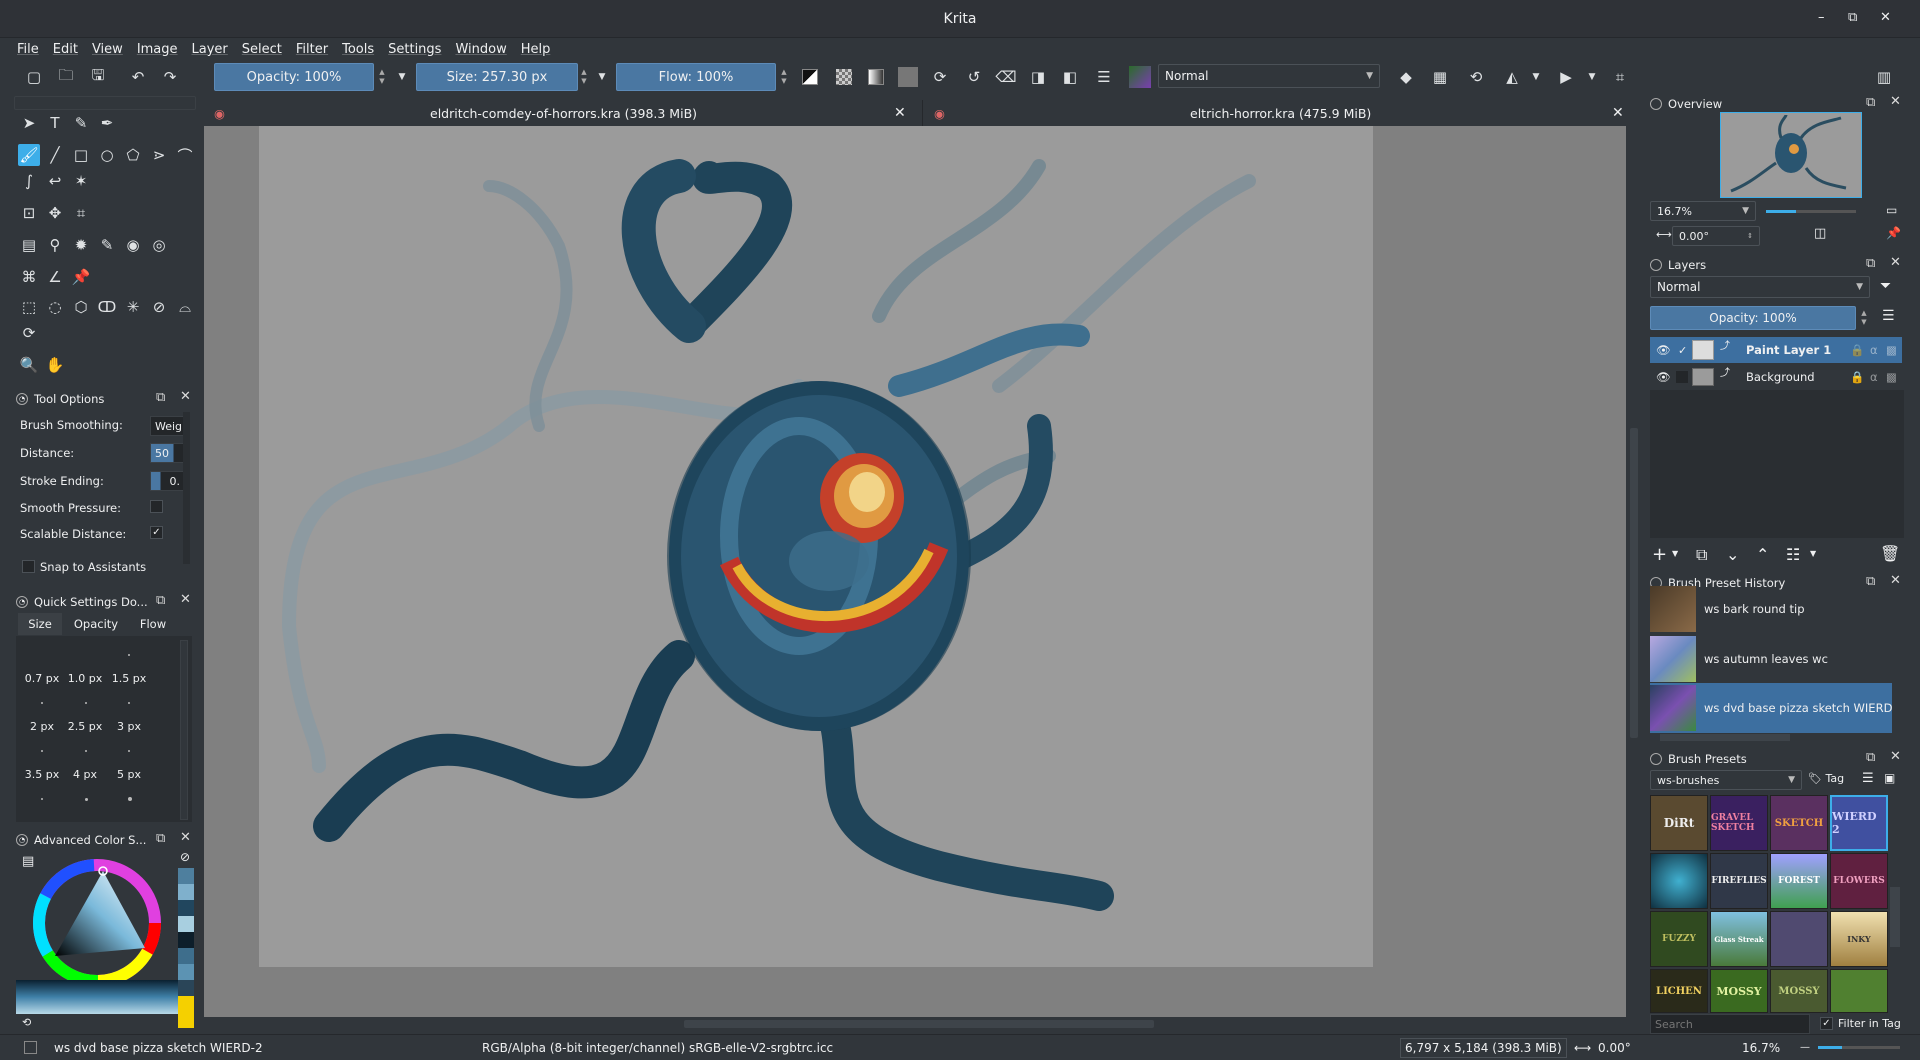 This screenshot has height=1060, width=1920. I want to click on calligraphy-icon: ✒, so click(107, 123).